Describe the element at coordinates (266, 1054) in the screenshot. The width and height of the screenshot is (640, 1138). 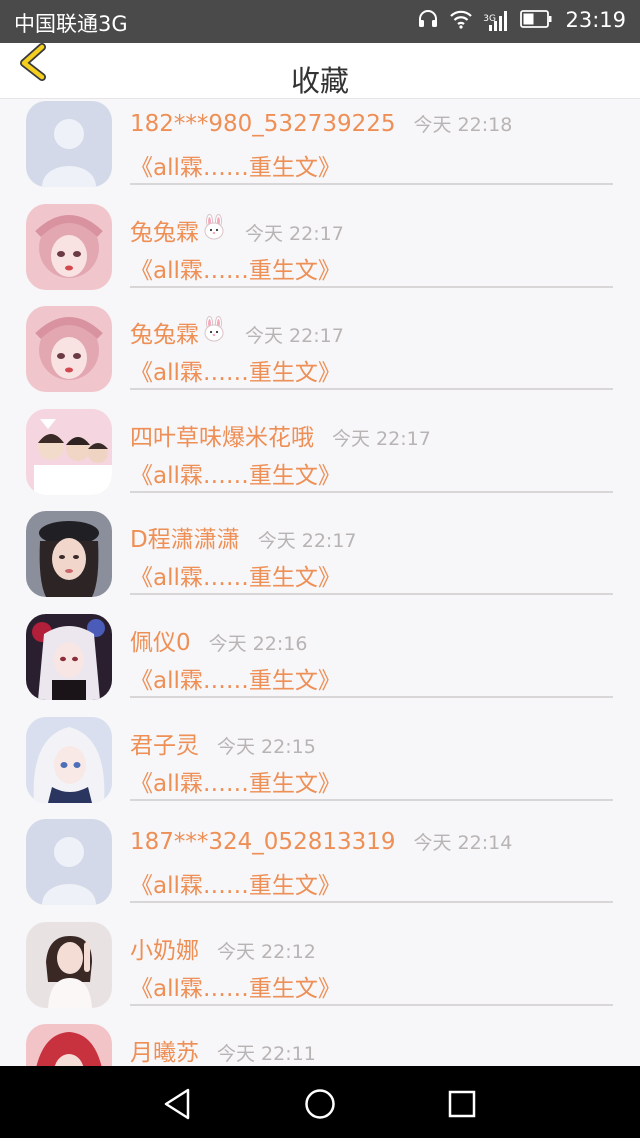
I see `timestamp: 今天 22:11` at that location.